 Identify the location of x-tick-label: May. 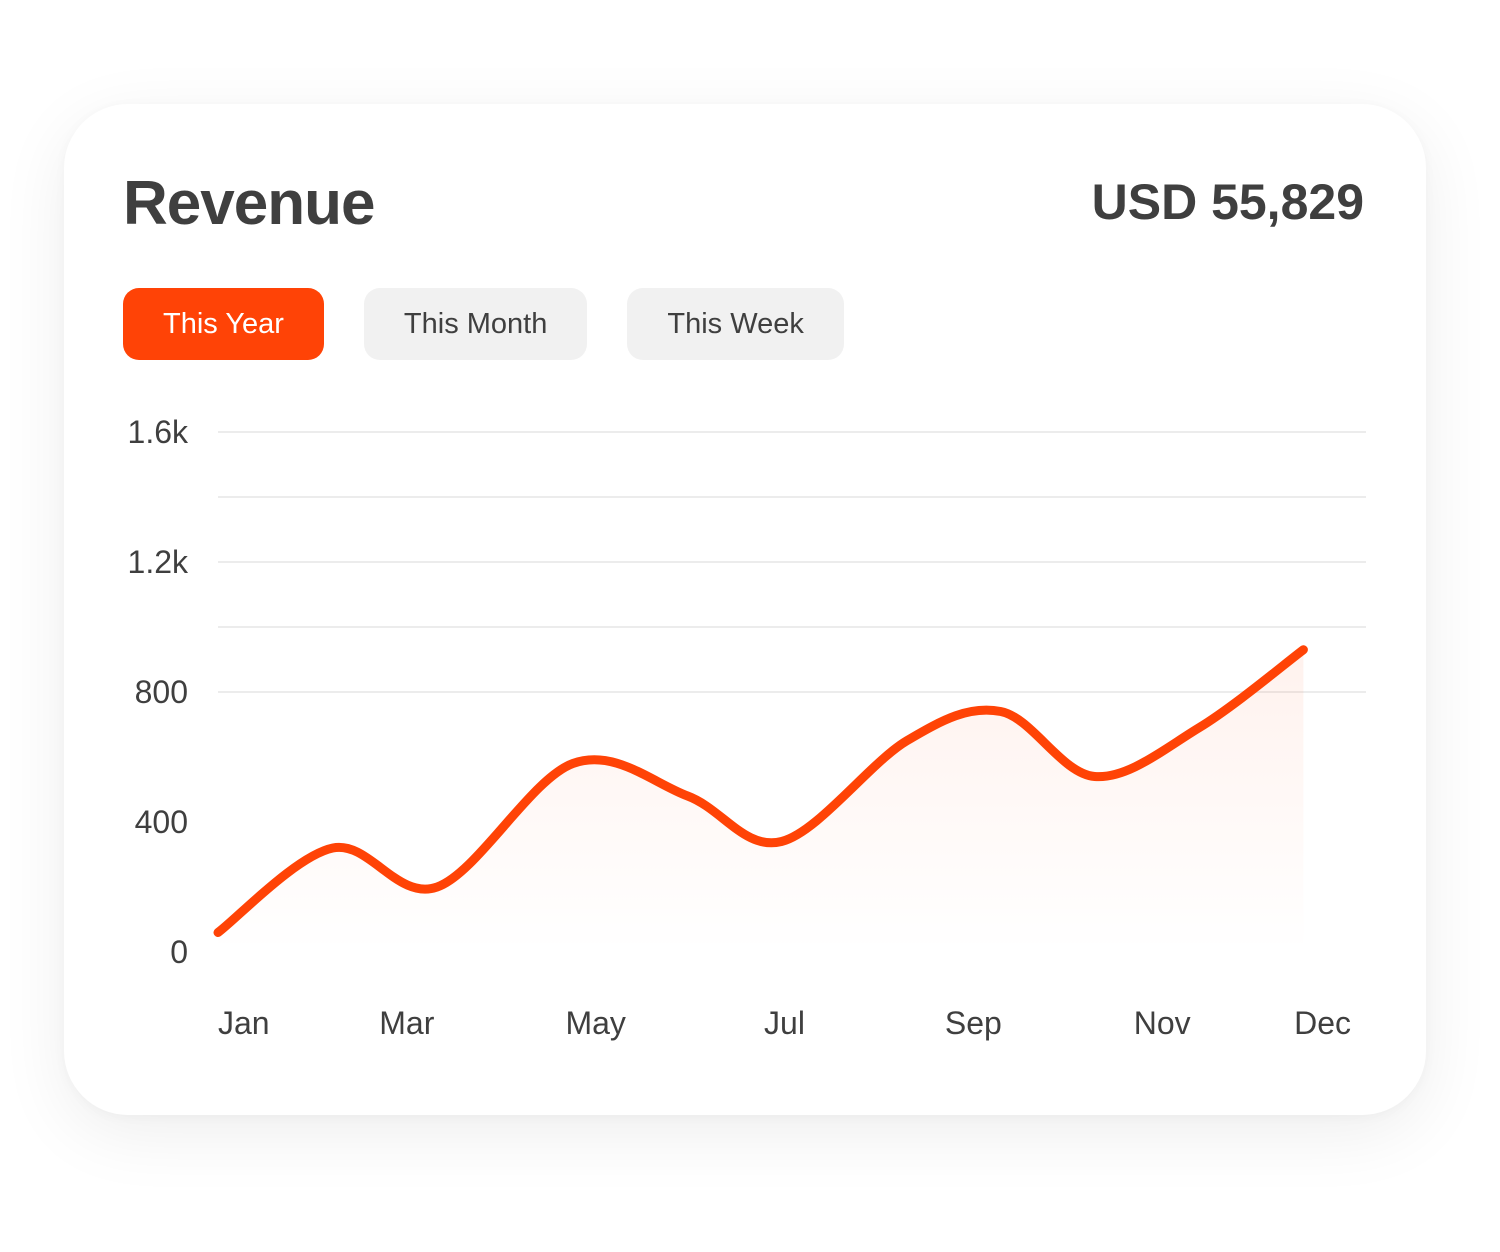
(595, 1023).